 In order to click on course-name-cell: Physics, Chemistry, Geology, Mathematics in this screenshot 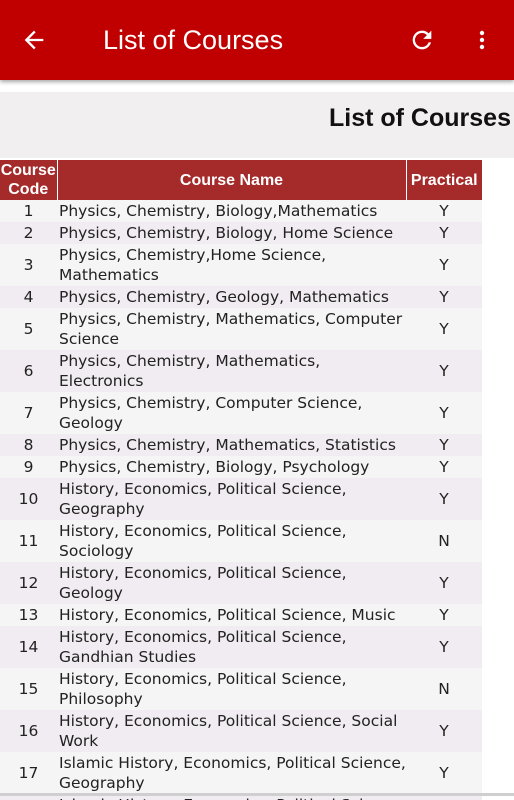, I will do `click(231, 297)`.